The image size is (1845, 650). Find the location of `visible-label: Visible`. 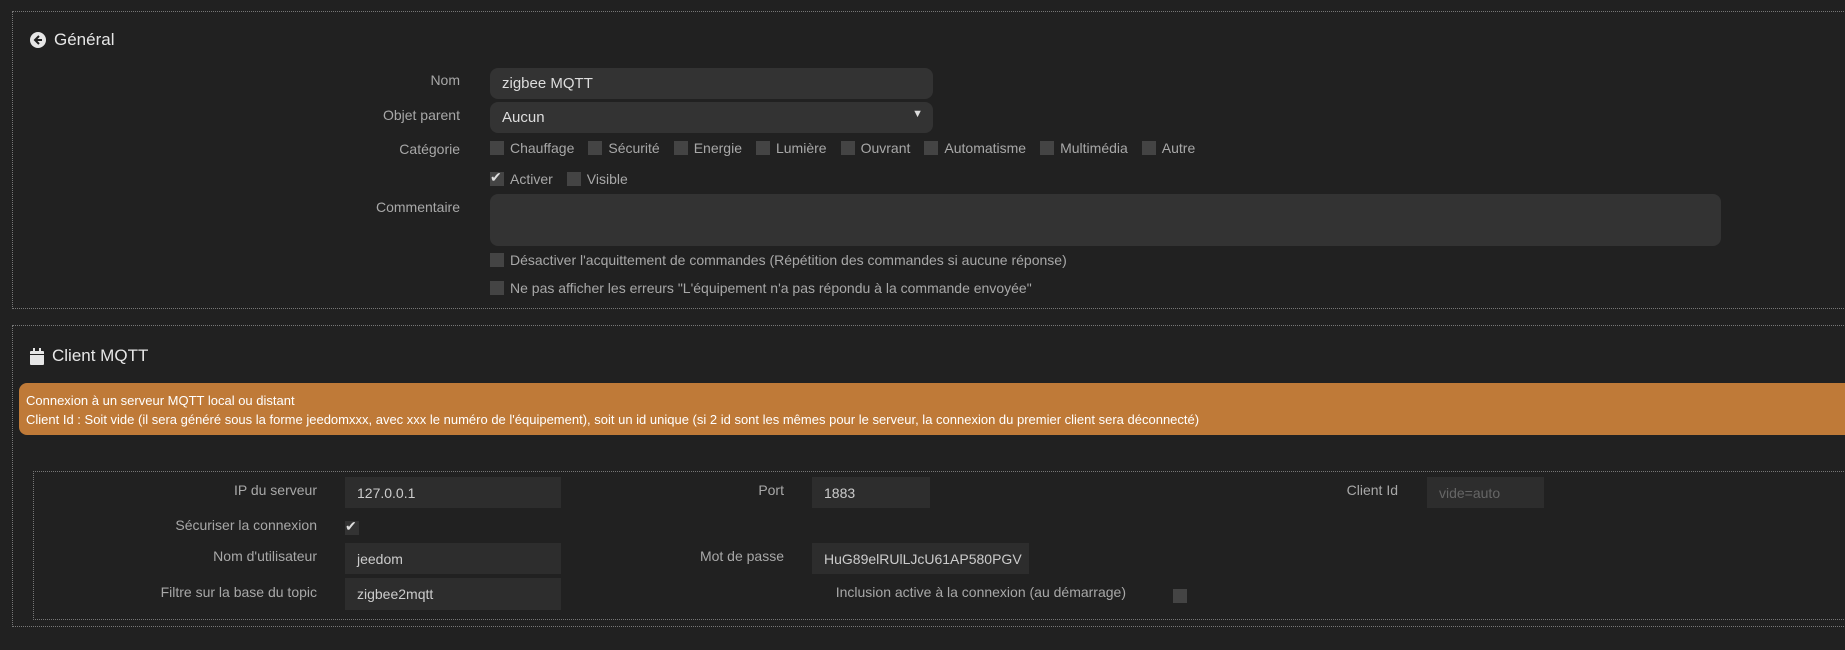

visible-label: Visible is located at coordinates (607, 179).